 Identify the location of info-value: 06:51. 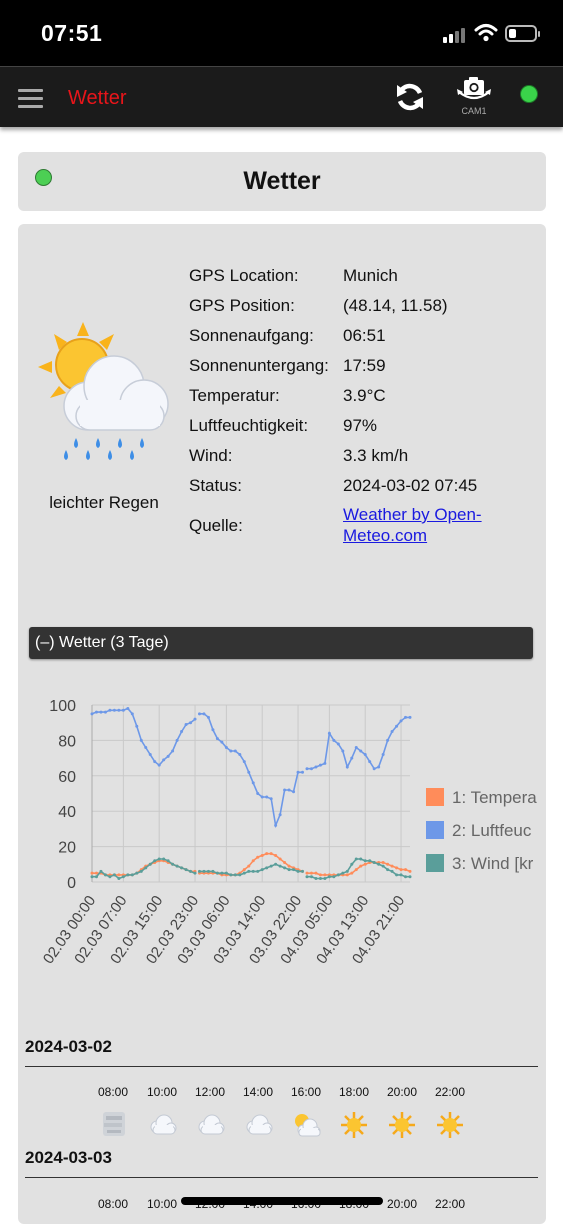
(364, 335).